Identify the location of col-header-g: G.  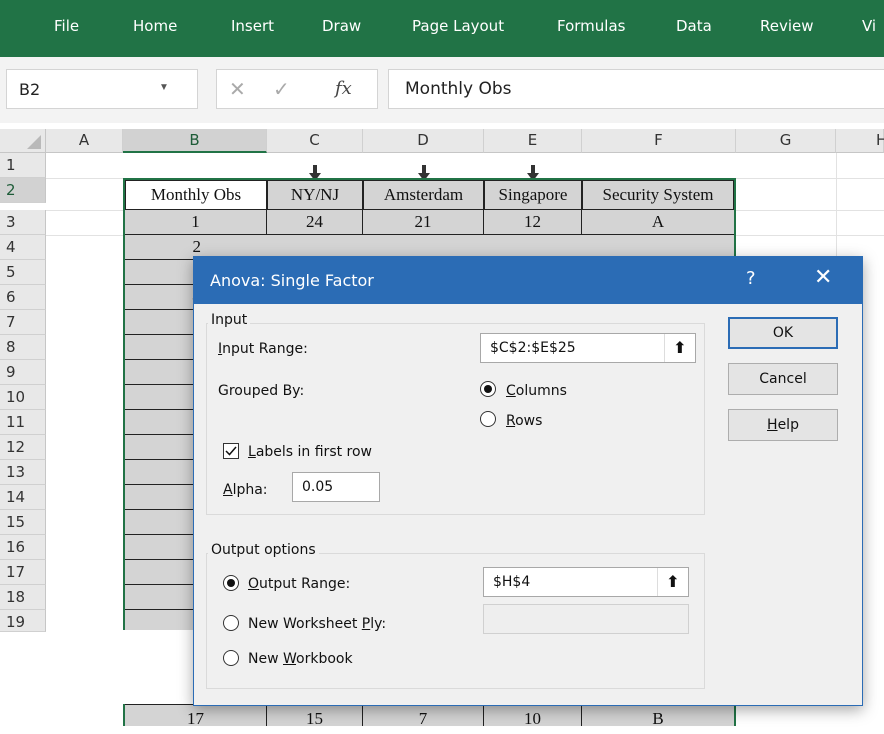
(786, 141).